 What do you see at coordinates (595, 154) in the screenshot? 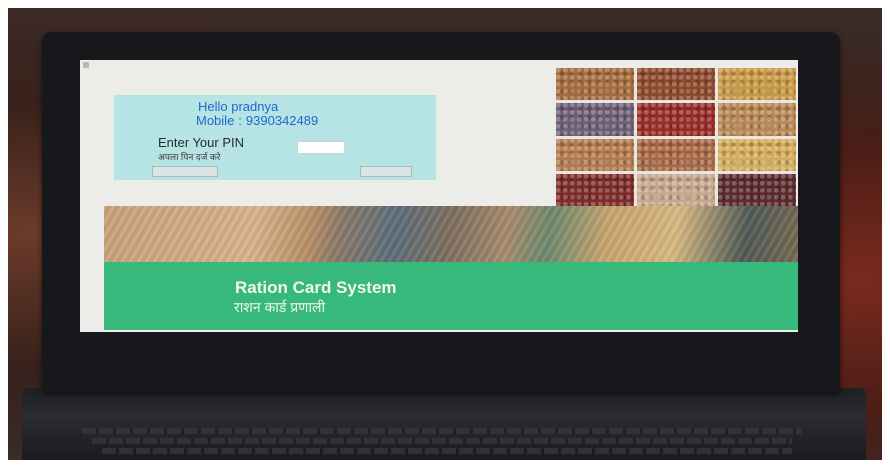
I see `grain-tile-lentils` at bounding box center [595, 154].